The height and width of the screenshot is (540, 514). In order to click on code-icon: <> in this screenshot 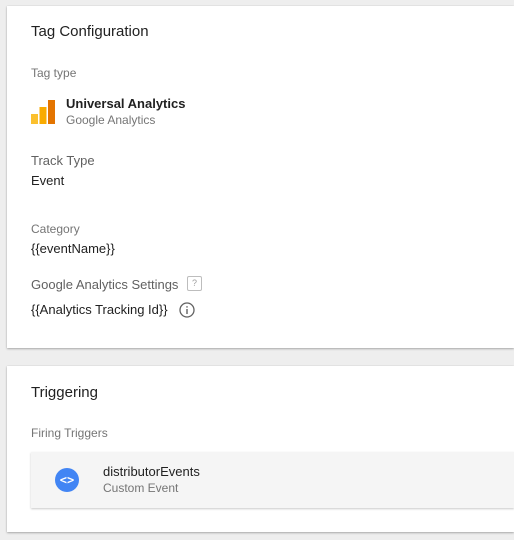, I will do `click(67, 480)`.